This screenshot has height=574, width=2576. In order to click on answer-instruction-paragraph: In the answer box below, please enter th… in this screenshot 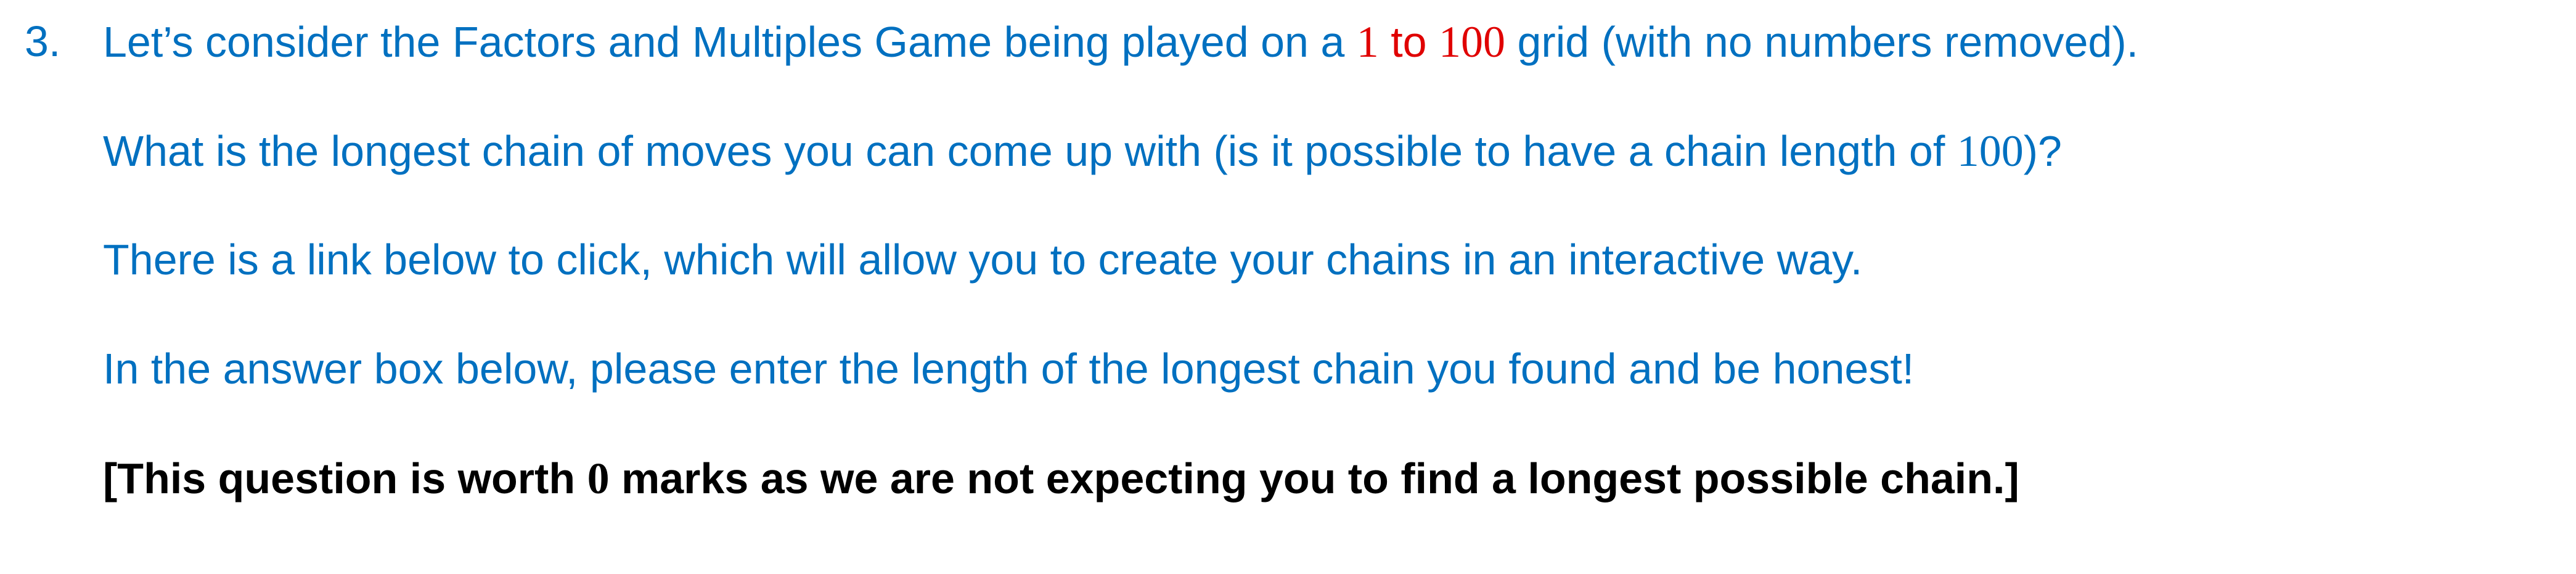, I will do `click(1009, 369)`.